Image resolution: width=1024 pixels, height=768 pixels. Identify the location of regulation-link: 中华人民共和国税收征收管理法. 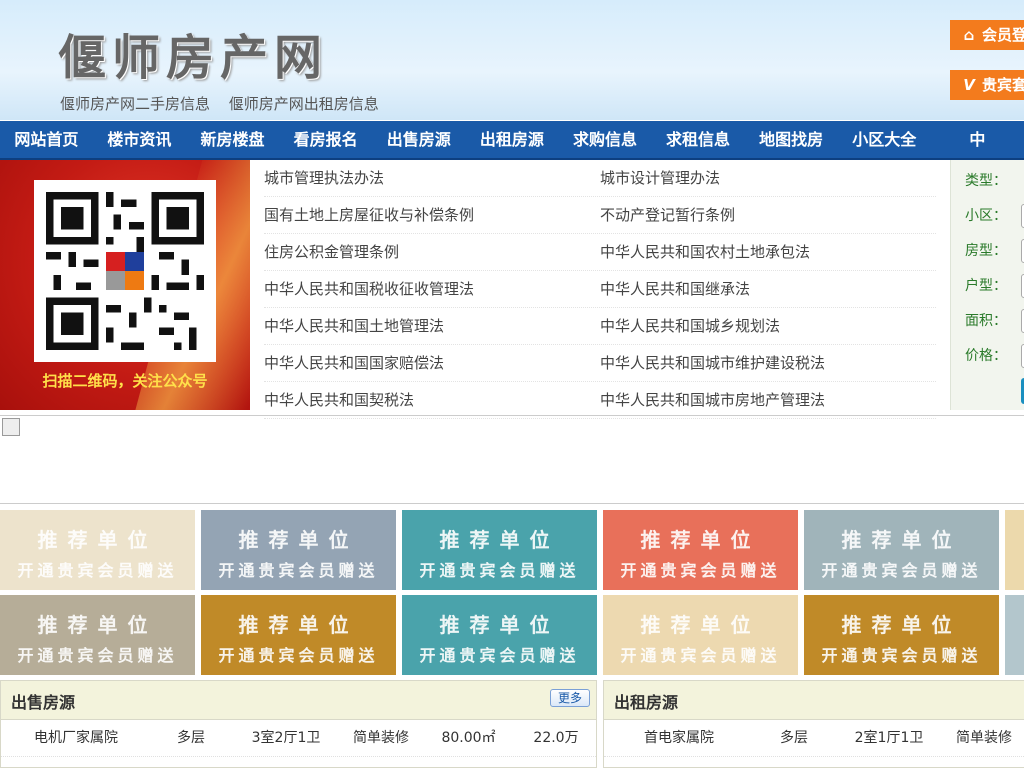
(432, 289).